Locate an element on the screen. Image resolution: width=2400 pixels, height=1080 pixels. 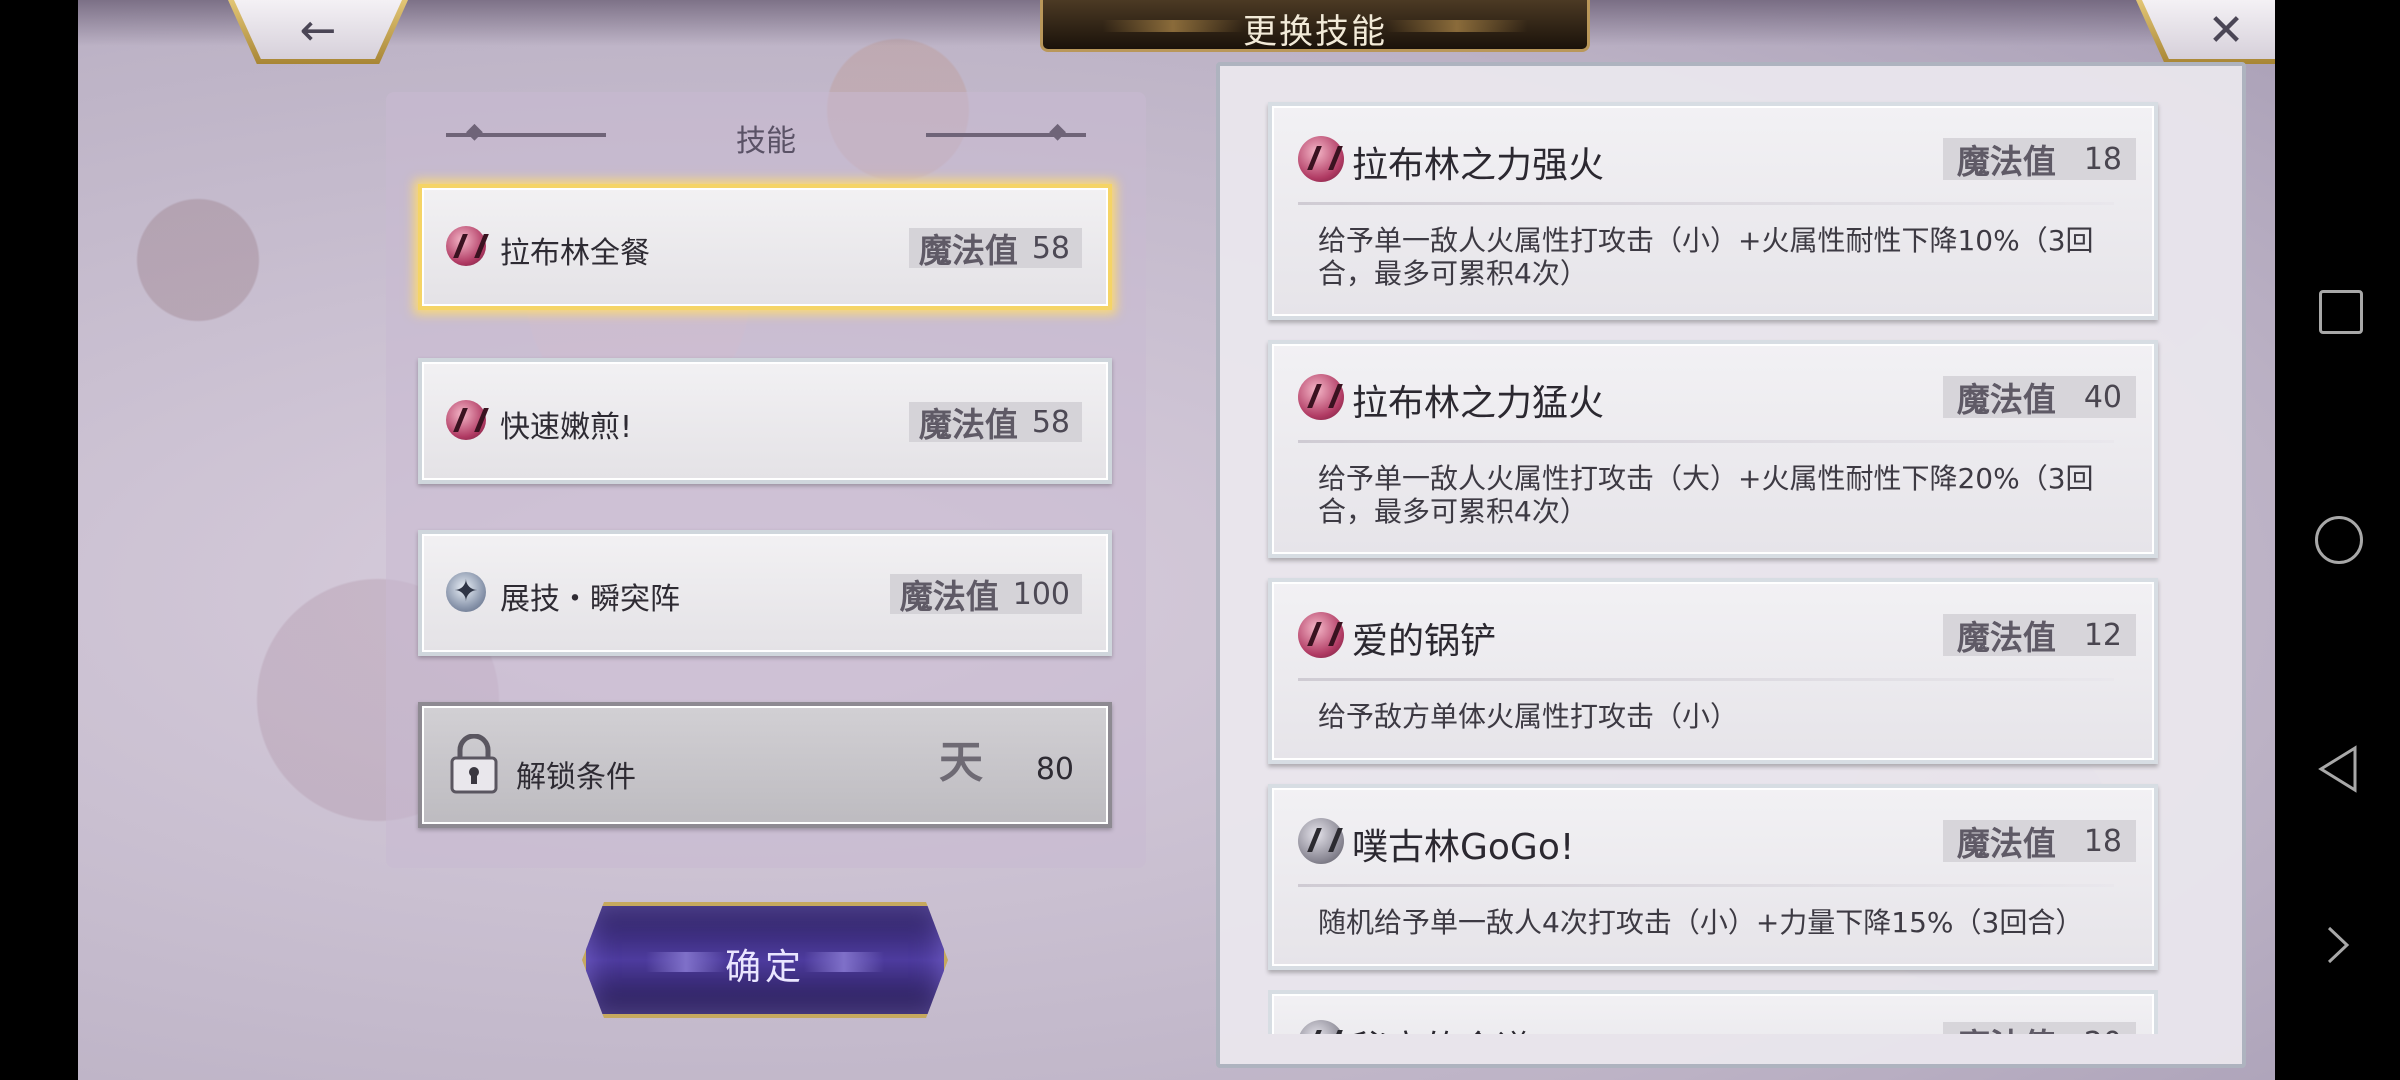
locked-skill-slot: 解锁条件 天 80 is located at coordinates (765, 765).